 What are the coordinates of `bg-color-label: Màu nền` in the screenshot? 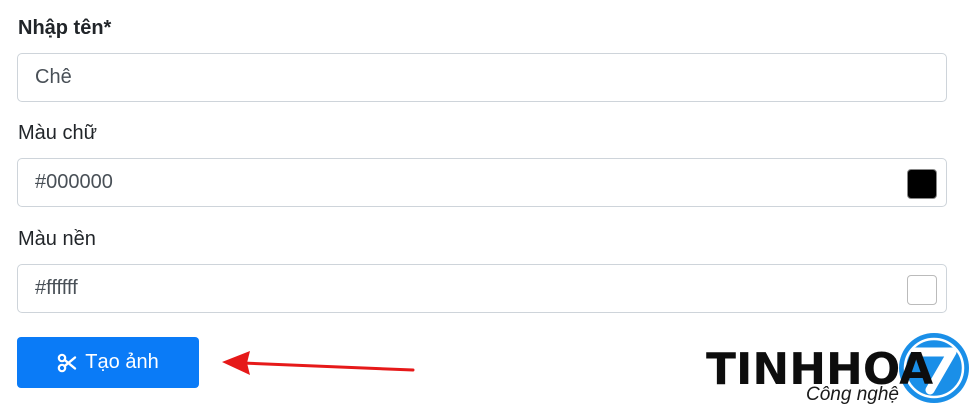 It's located at (57, 239).